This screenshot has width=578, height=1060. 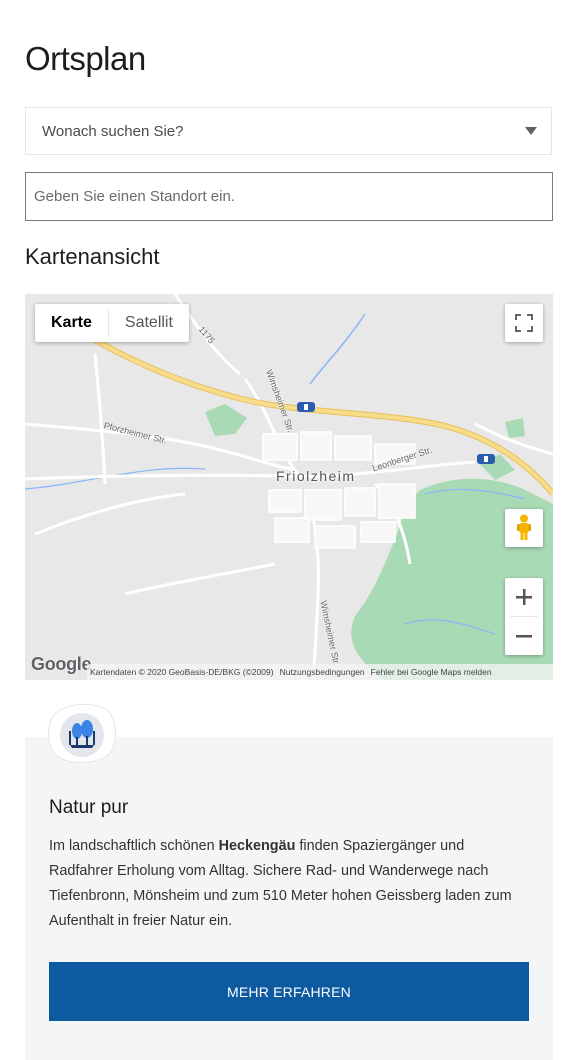 I want to click on fullscreen-icon, so click(x=524, y=323).